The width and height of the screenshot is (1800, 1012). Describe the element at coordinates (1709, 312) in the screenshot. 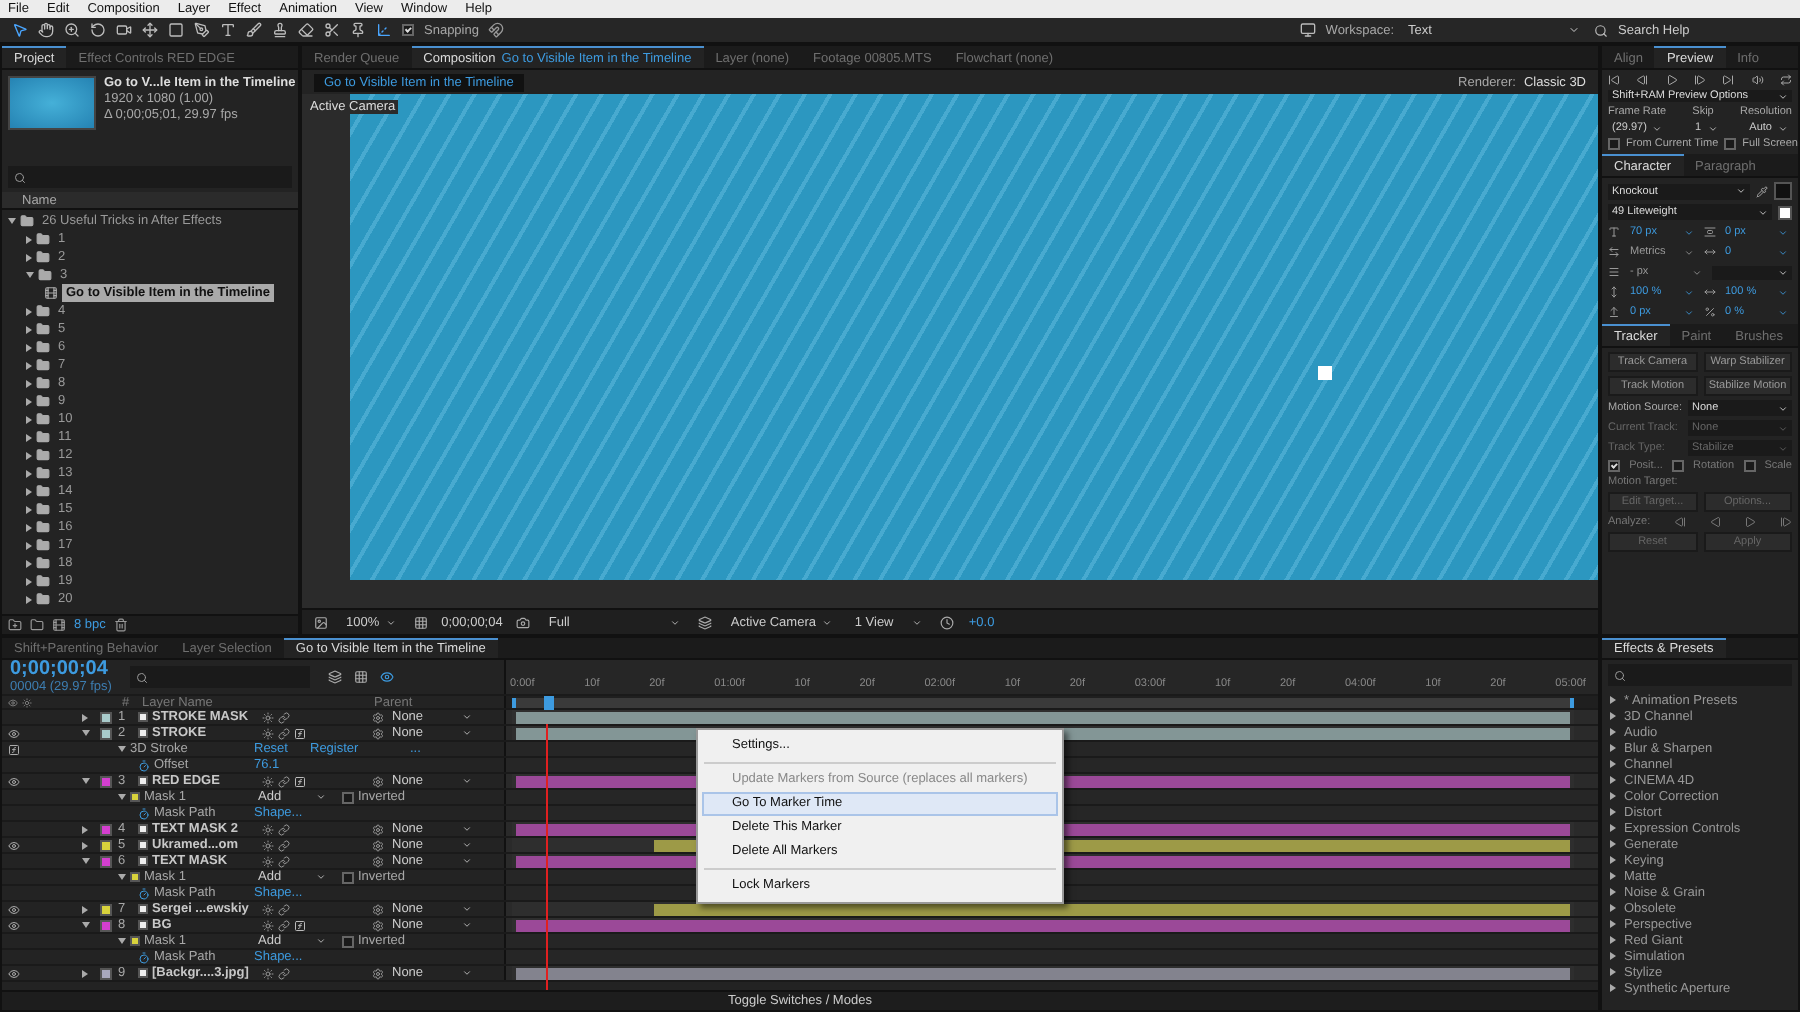

I see `tsume-icon` at that location.